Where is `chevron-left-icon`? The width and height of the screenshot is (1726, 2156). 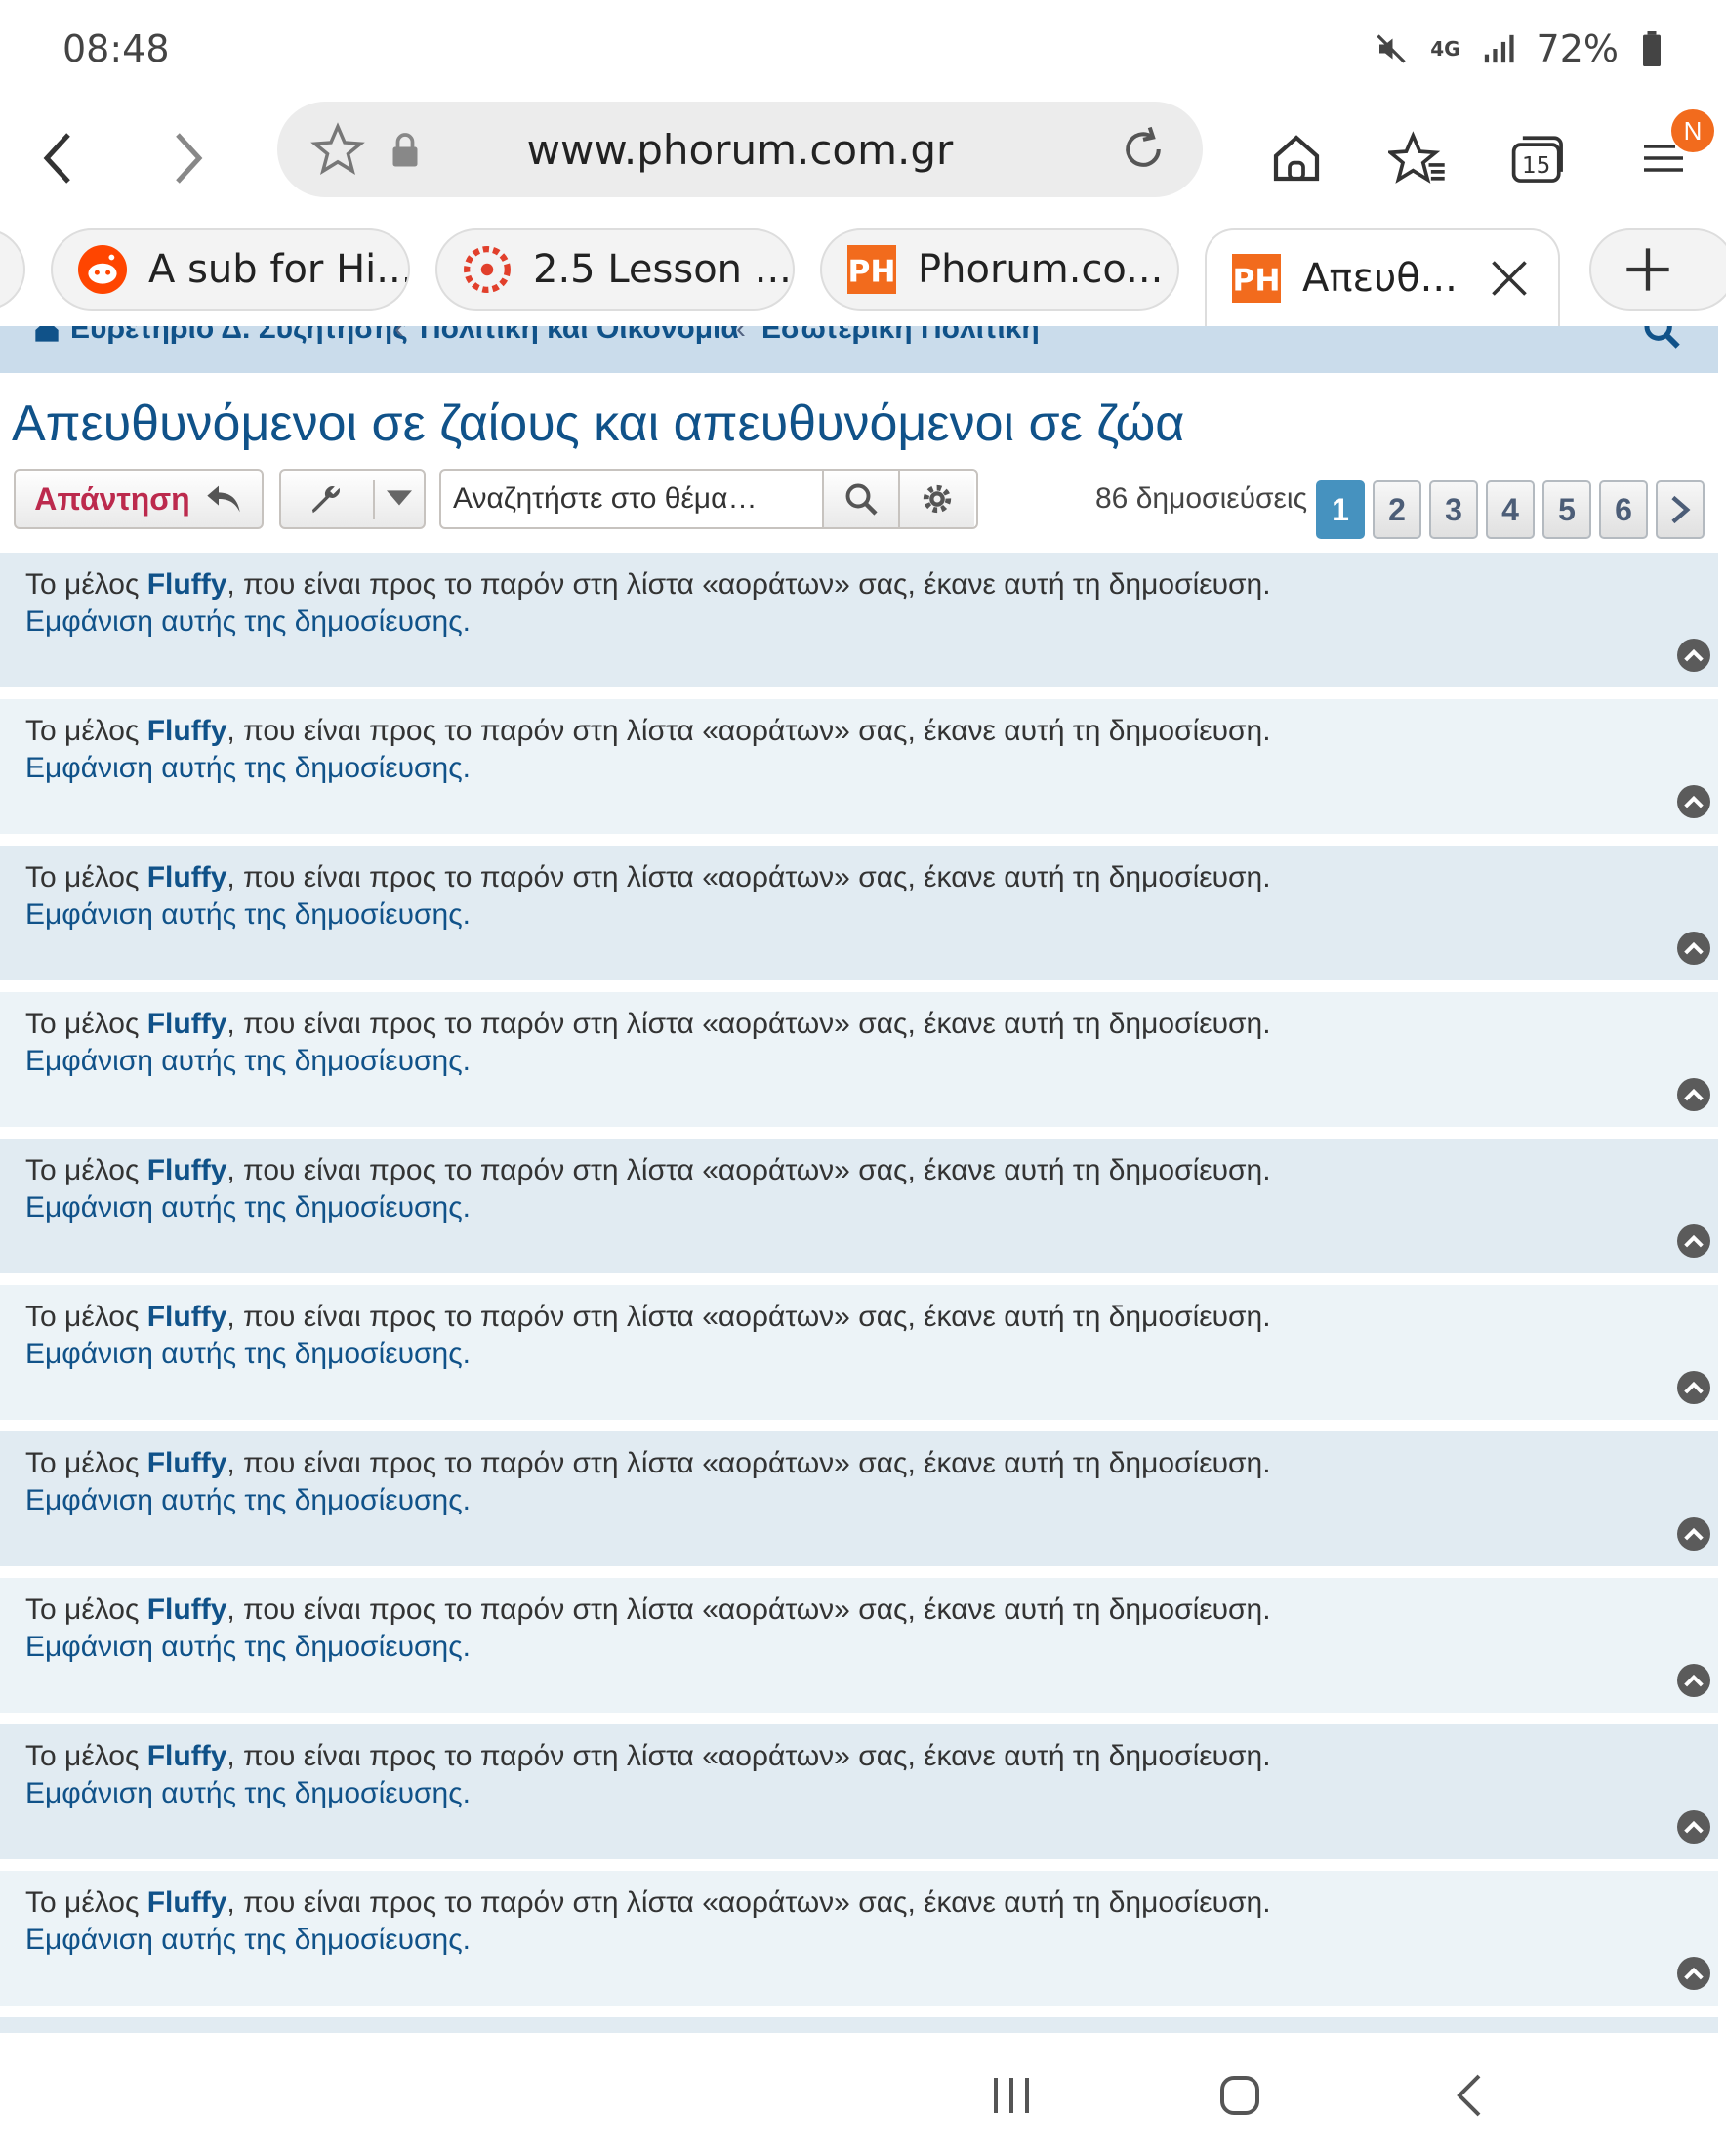
chevron-left-icon is located at coordinates (57, 159).